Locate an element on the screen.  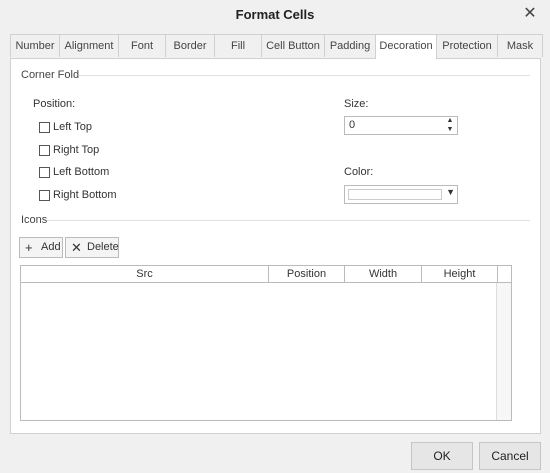
tab-mask: Mask is located at coordinates (520, 45).